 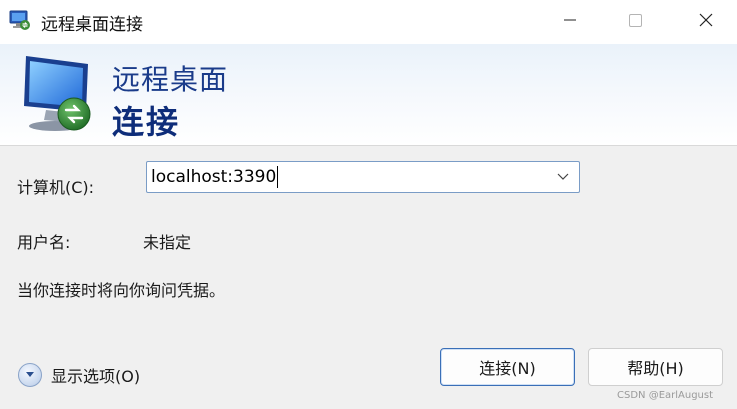 I want to click on banner-title-line2: 连接, so click(x=146, y=122).